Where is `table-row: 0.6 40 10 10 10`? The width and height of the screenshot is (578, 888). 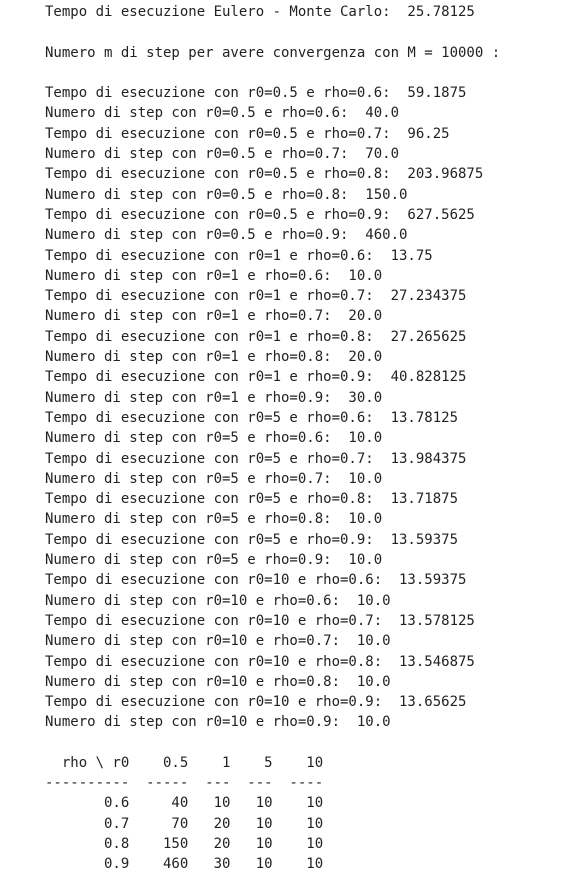
table-row: 0.6 40 10 10 10 is located at coordinates (184, 803).